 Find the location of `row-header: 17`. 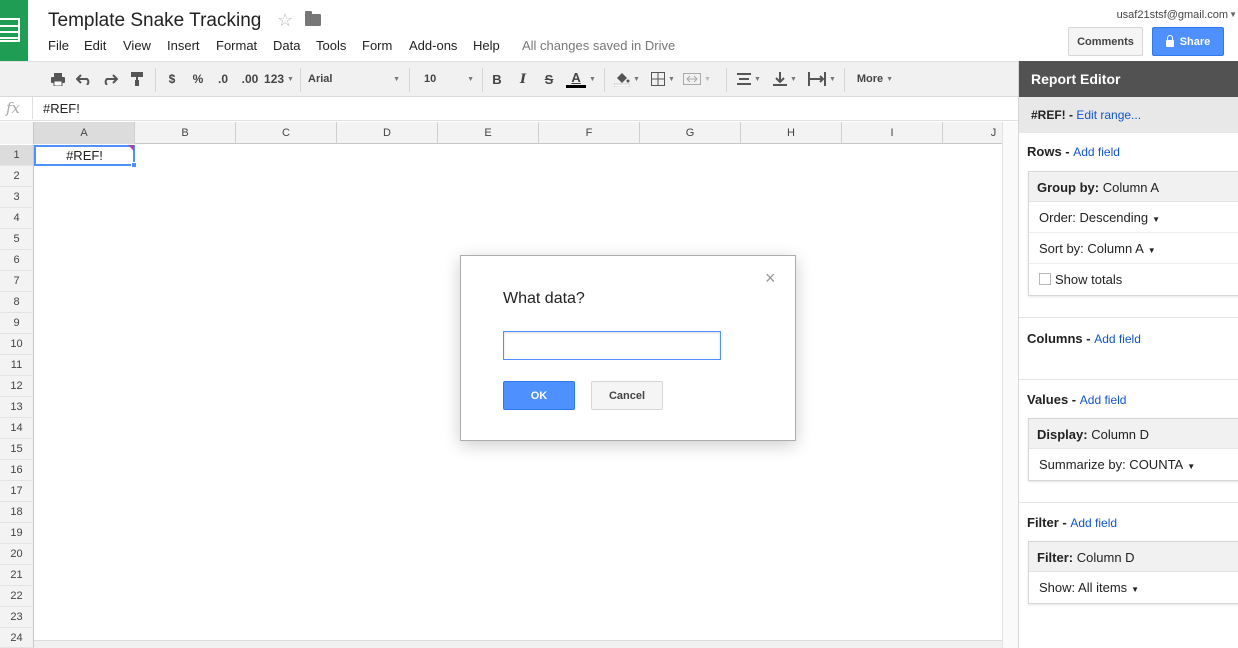

row-header: 17 is located at coordinates (17, 491).